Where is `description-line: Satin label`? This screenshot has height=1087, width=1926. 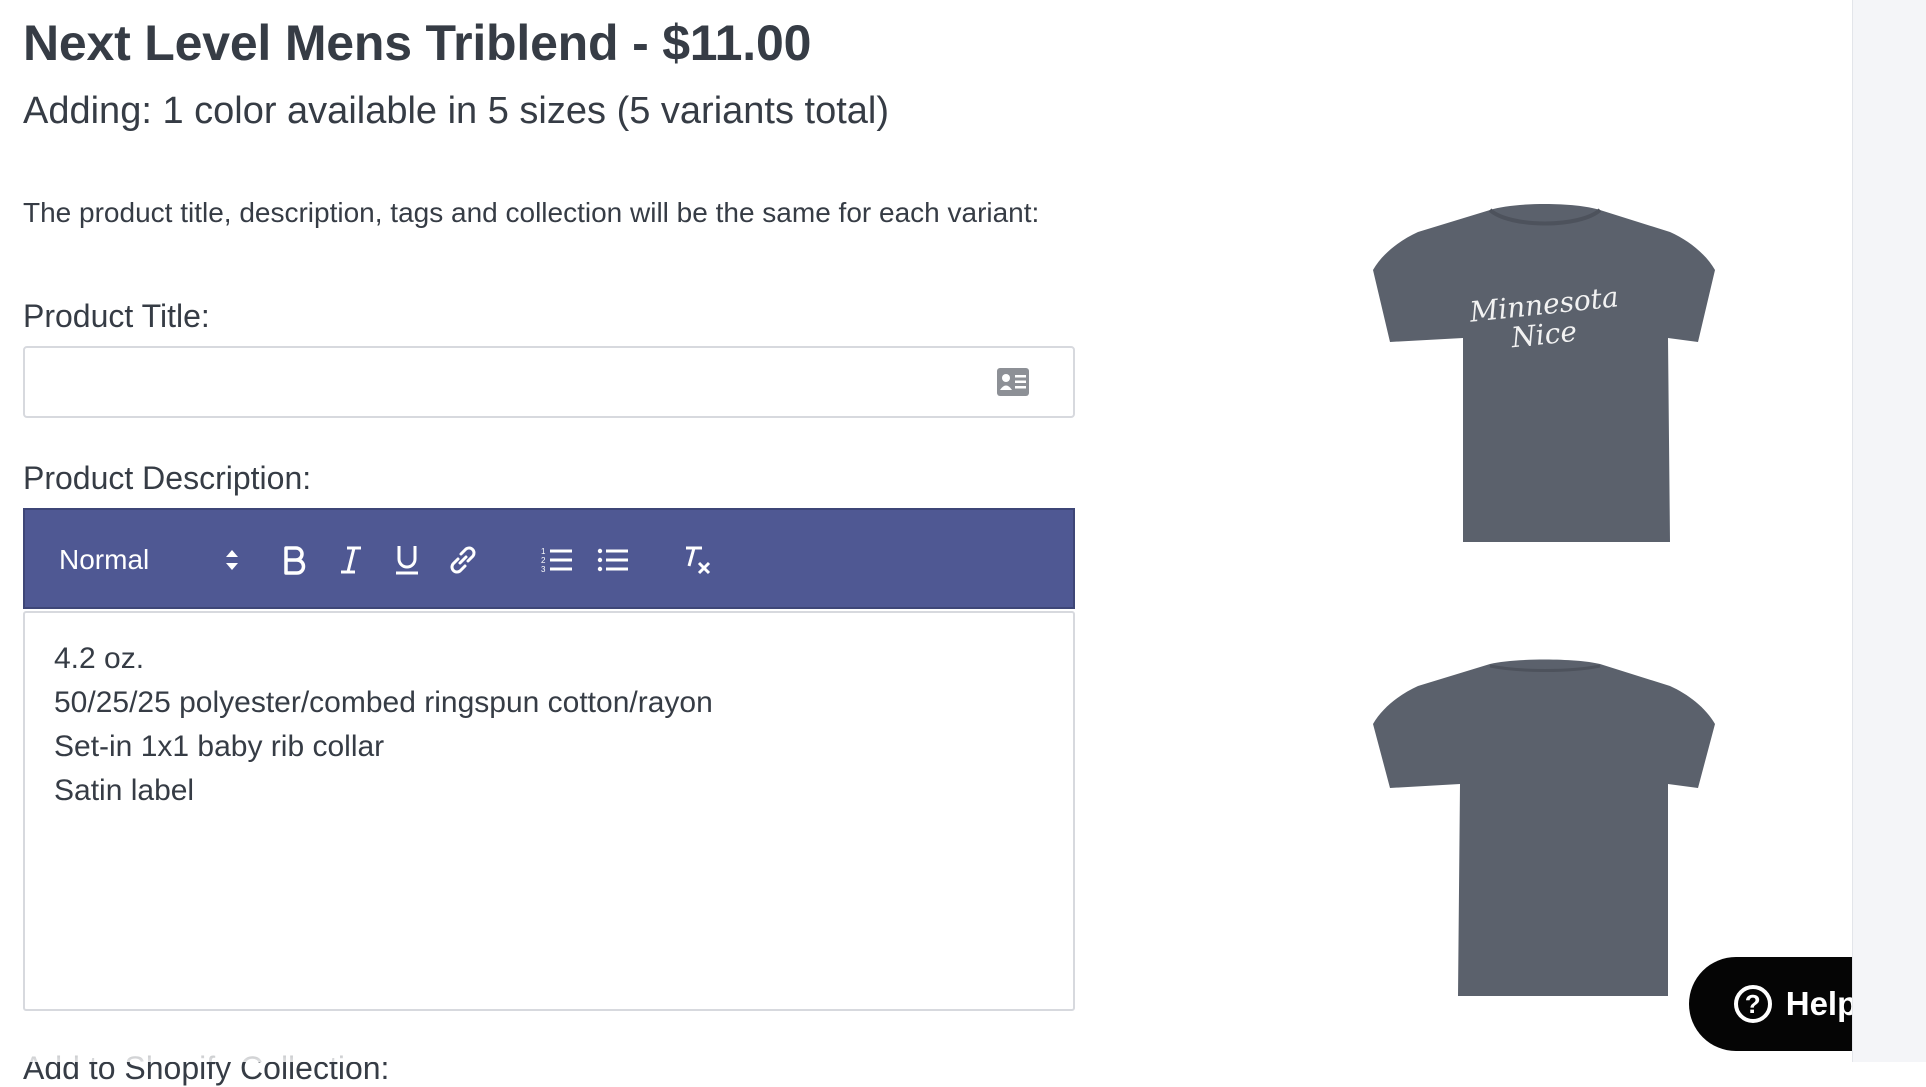
description-line: Satin label is located at coordinates (124, 790).